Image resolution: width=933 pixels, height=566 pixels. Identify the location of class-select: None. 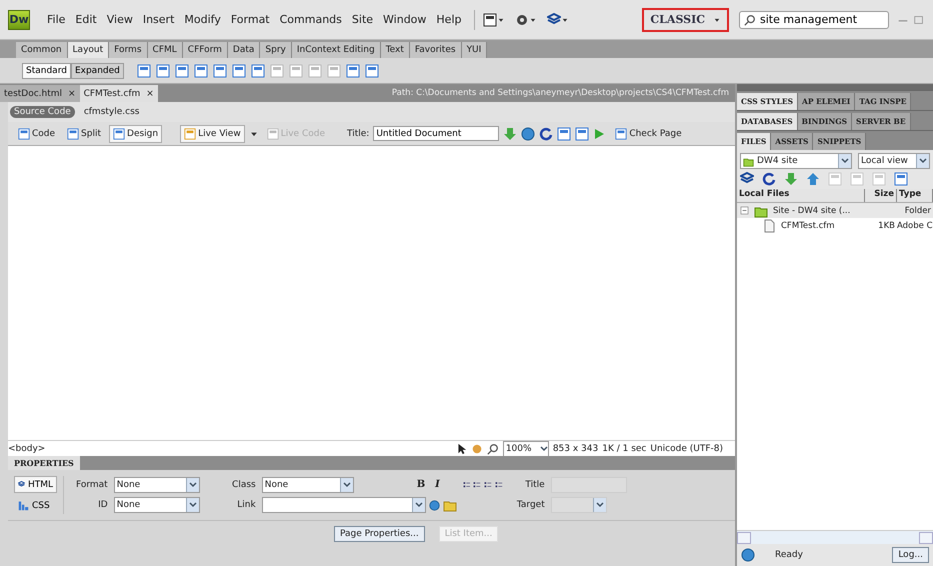
(308, 484).